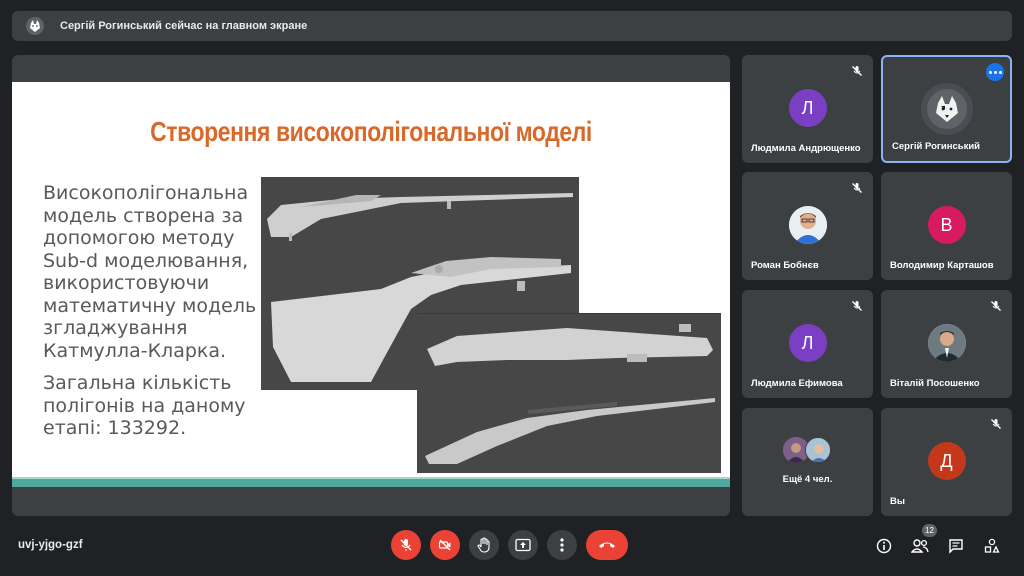 This screenshot has width=1024, height=576. I want to click on call-end-icon, so click(607, 545).